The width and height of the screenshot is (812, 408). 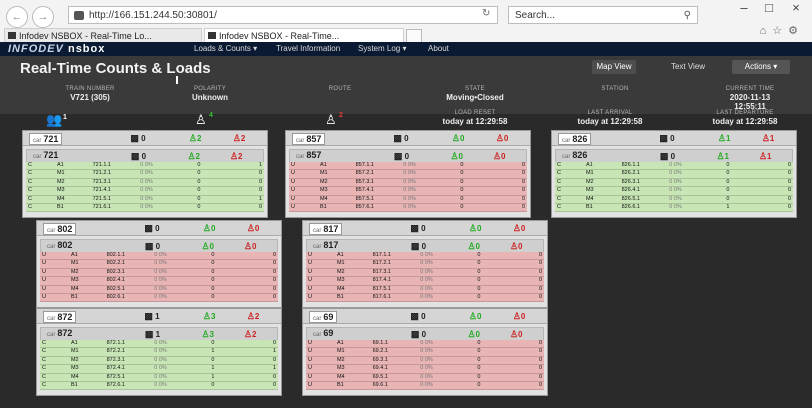 What do you see at coordinates (145, 199) in the screenshot?
I see `door-row: C M4 721.5.1 0 0% 0 1` at bounding box center [145, 199].